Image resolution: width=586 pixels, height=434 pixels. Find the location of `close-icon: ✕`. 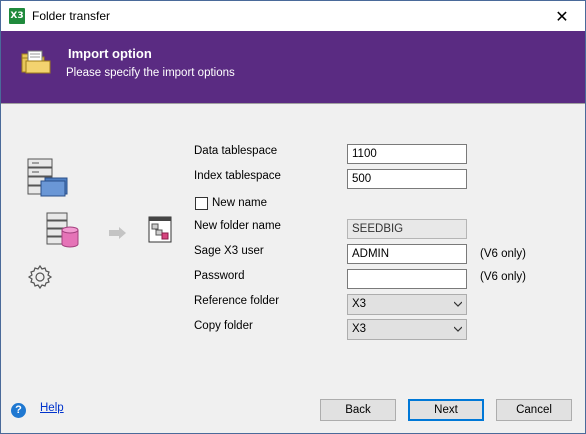

close-icon: ✕ is located at coordinates (562, 16).